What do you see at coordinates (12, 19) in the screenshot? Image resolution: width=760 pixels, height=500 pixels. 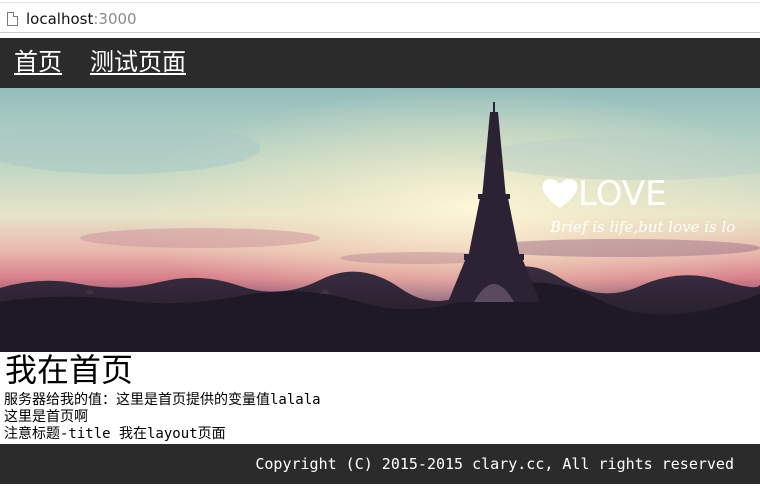 I see `page-icon` at bounding box center [12, 19].